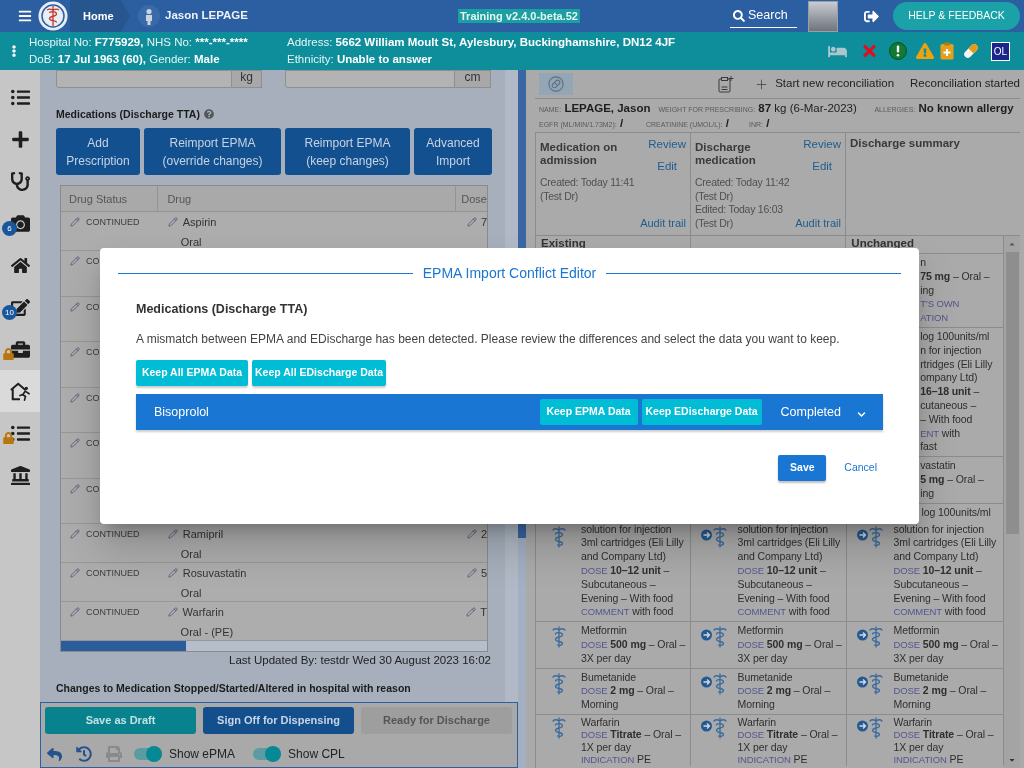 Image resolution: width=1024 pixels, height=768 pixels. What do you see at coordinates (98, 199) in the screenshot?
I see `column-header: Drug Status` at bounding box center [98, 199].